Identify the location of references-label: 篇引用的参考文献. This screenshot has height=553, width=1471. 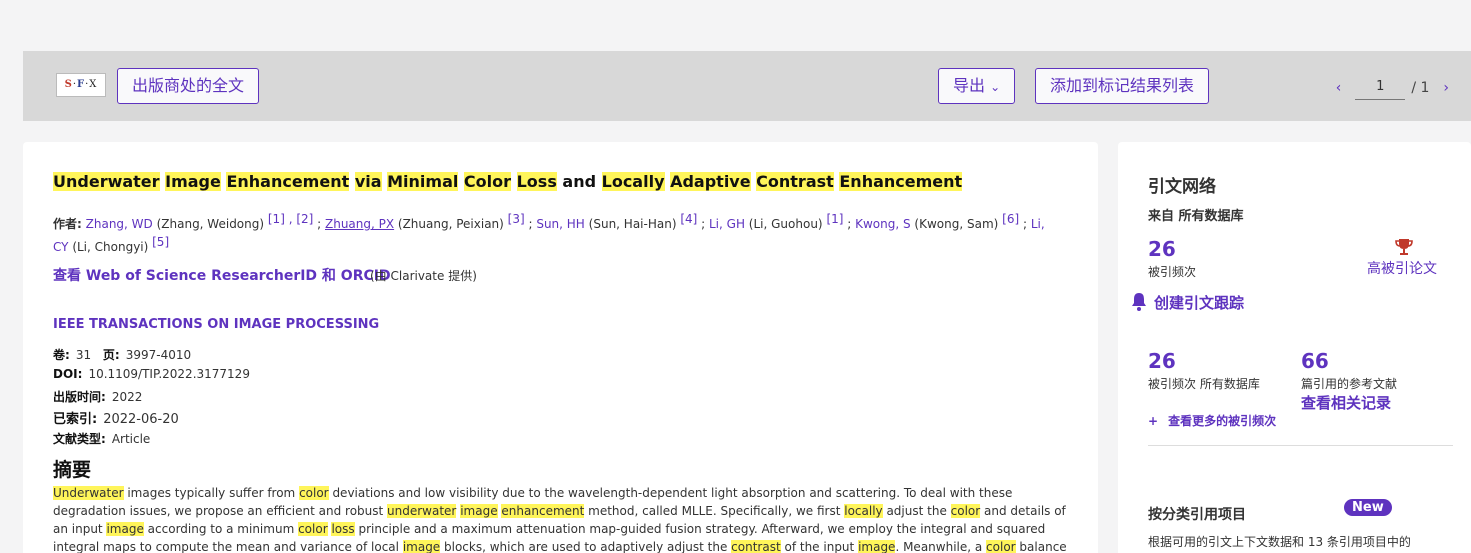
(1349, 384).